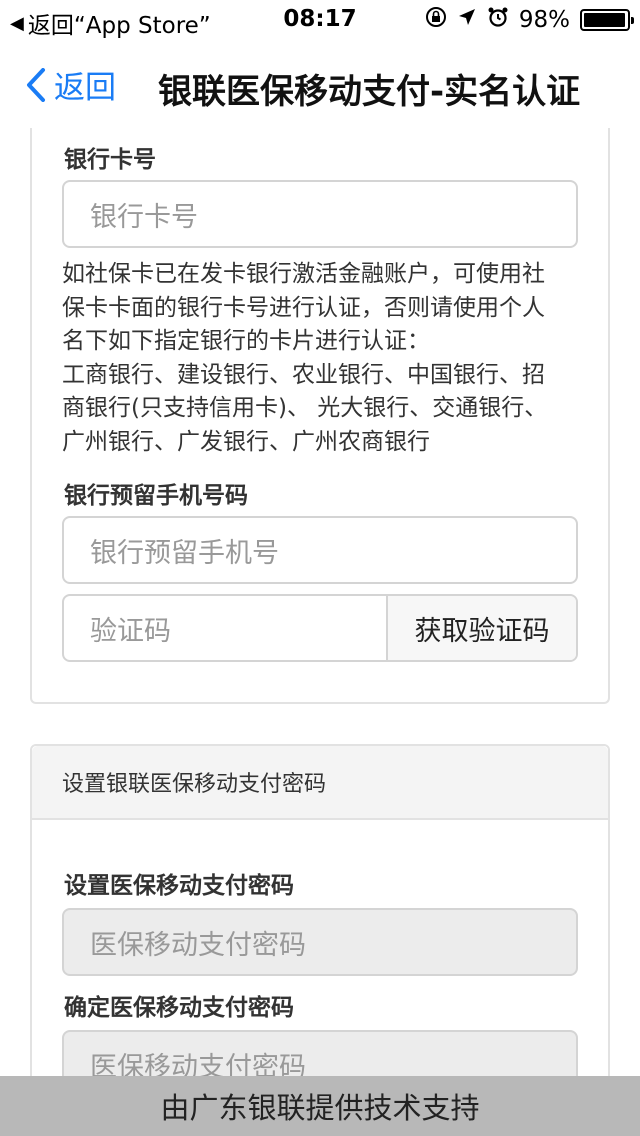  What do you see at coordinates (320, 550) in the screenshot?
I see `phone-input: 银行预留手机号` at bounding box center [320, 550].